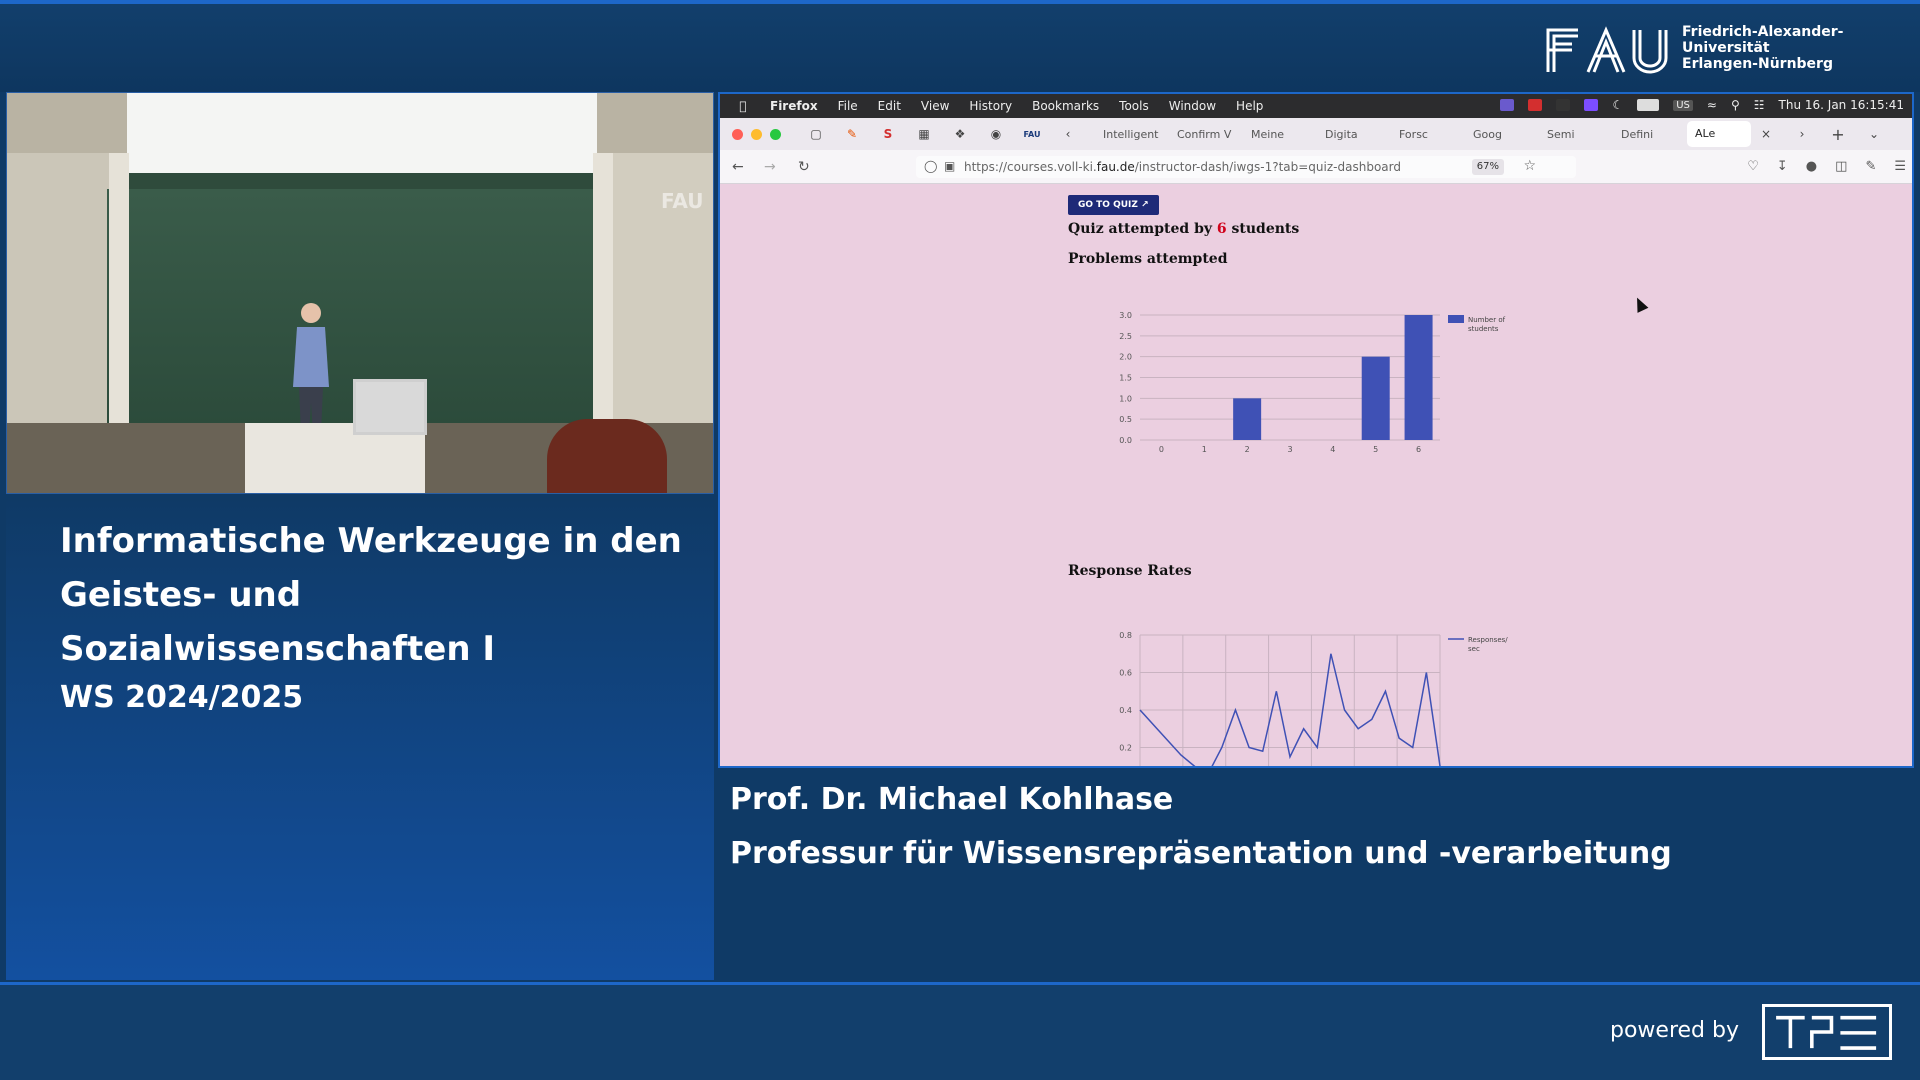 The height and width of the screenshot is (1080, 1920). I want to click on line-y-tick-label: 0.4, so click(1125, 710).